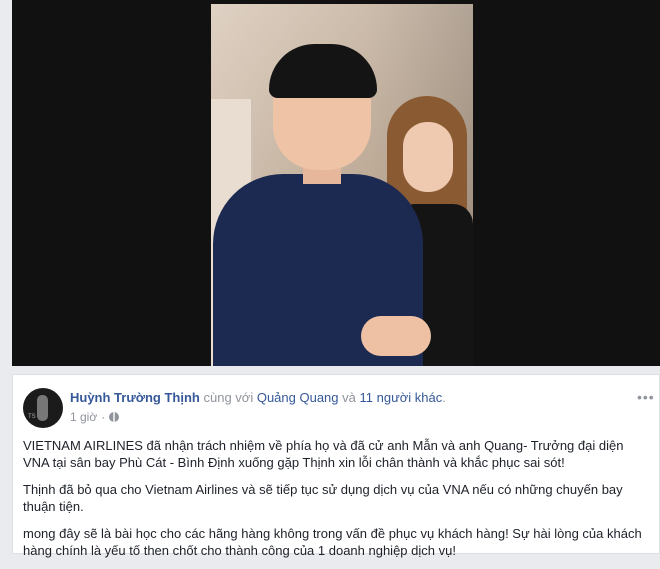 The height and width of the screenshot is (569, 660). What do you see at coordinates (135, 397) in the screenshot?
I see `author-name-link: Huỳnh Trường Thịnh` at bounding box center [135, 397].